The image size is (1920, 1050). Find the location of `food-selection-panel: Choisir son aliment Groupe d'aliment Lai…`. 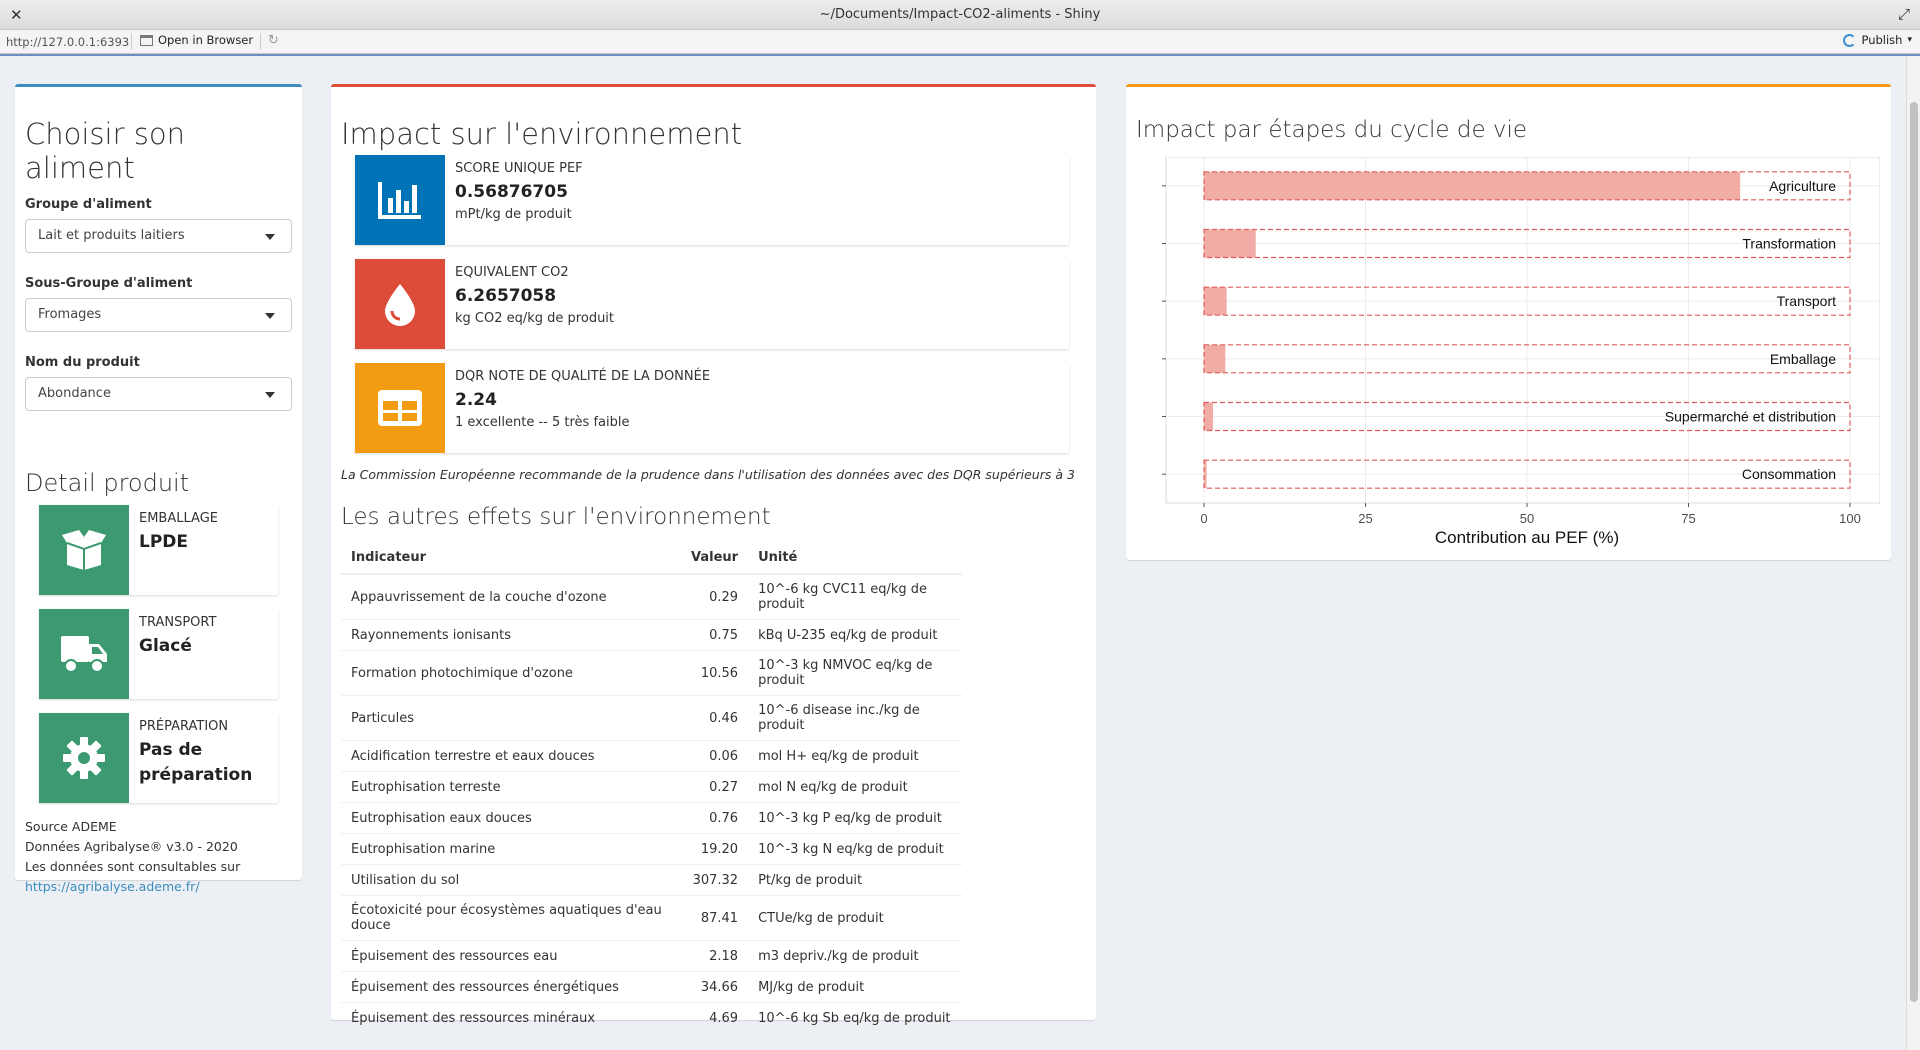

food-selection-panel: Choisir son aliment Groupe d'aliment Lai… is located at coordinates (158, 489).